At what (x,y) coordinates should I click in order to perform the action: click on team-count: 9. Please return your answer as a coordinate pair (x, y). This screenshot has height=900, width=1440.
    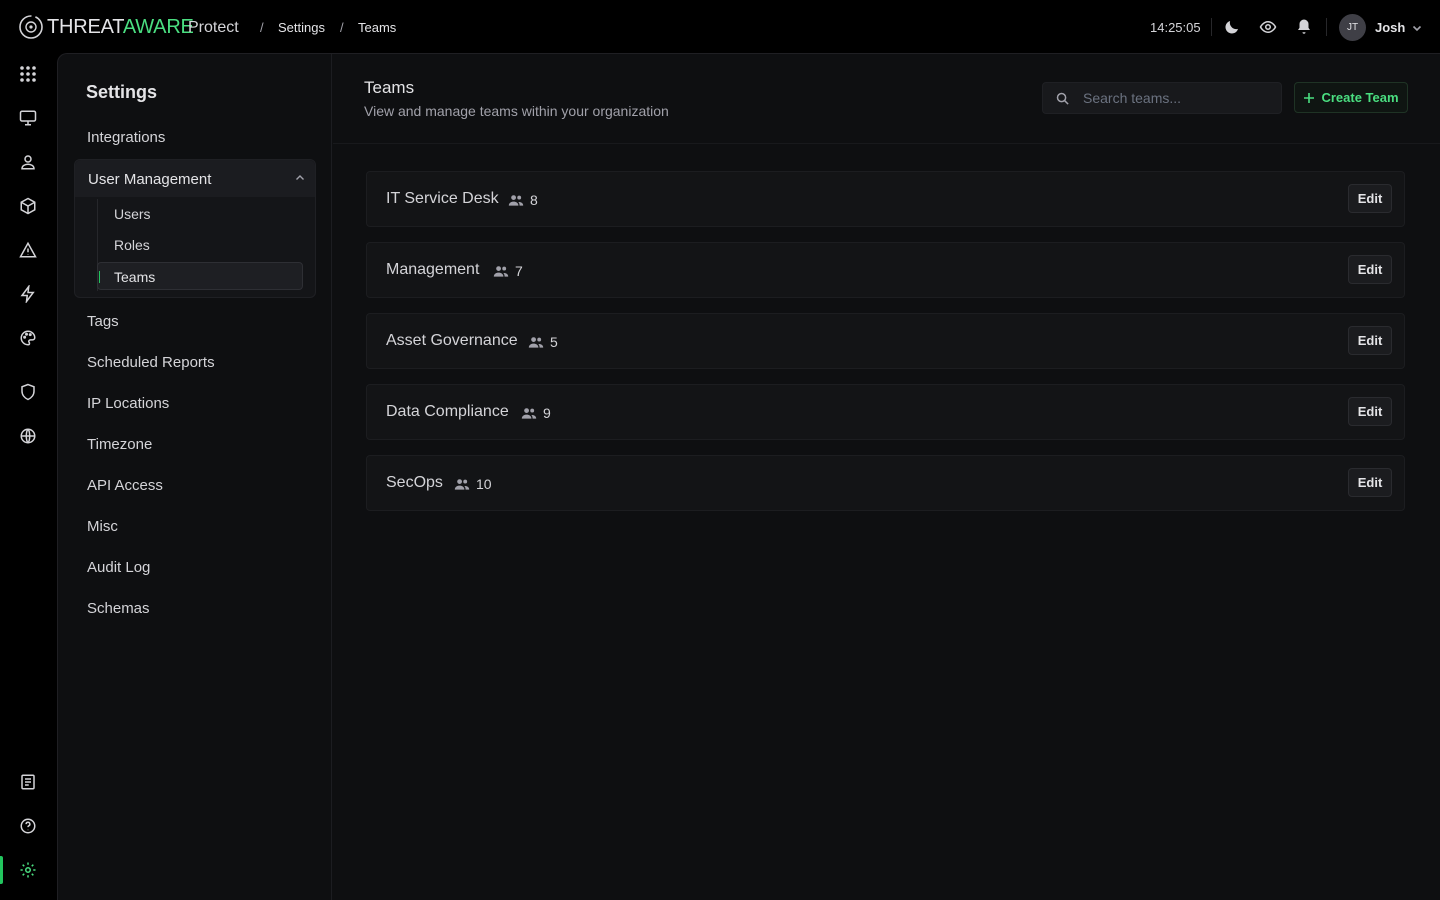
    Looking at the image, I should click on (547, 413).